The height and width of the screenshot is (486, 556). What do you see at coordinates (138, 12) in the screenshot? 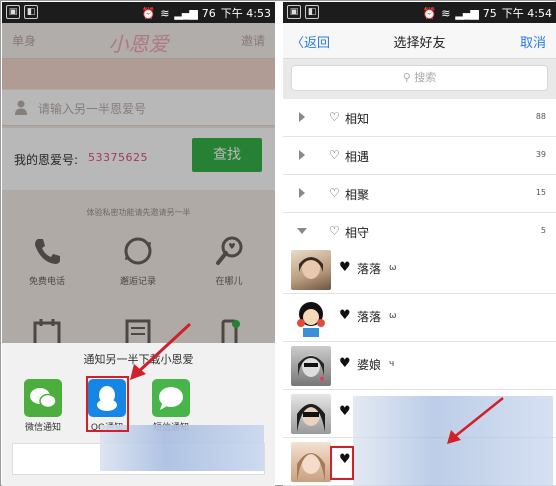
I see `status-bar: ▣ ◧ ⏰ ≋ ▂▄▆ 76 下午 4:53` at bounding box center [138, 12].